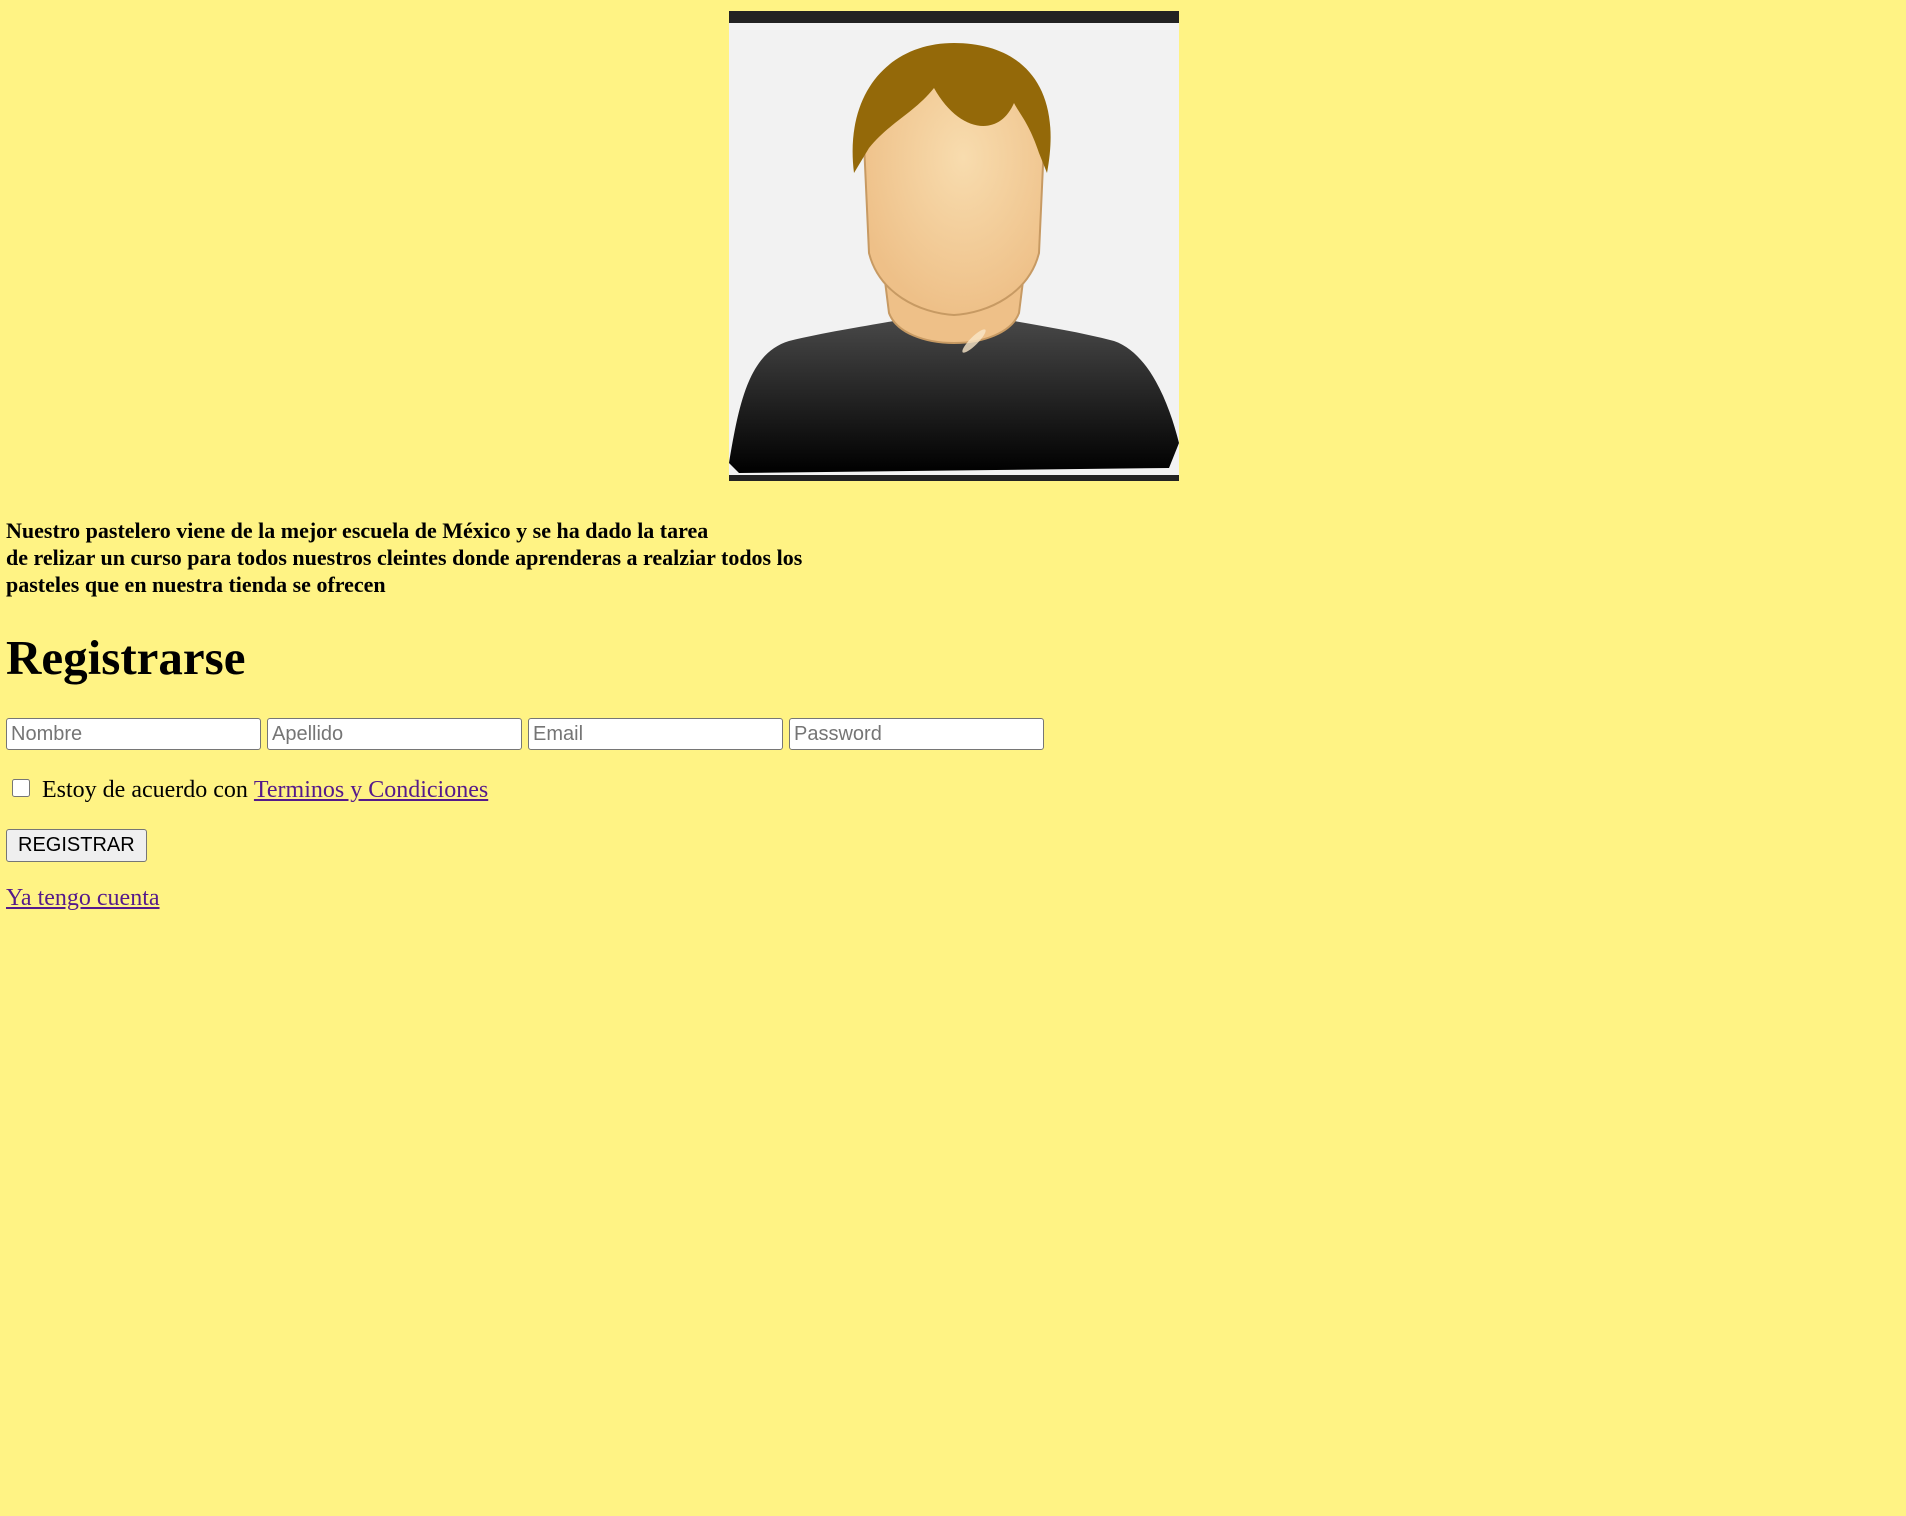  Describe the element at coordinates (954, 258) in the screenshot. I see `person-avatar-icon` at that location.